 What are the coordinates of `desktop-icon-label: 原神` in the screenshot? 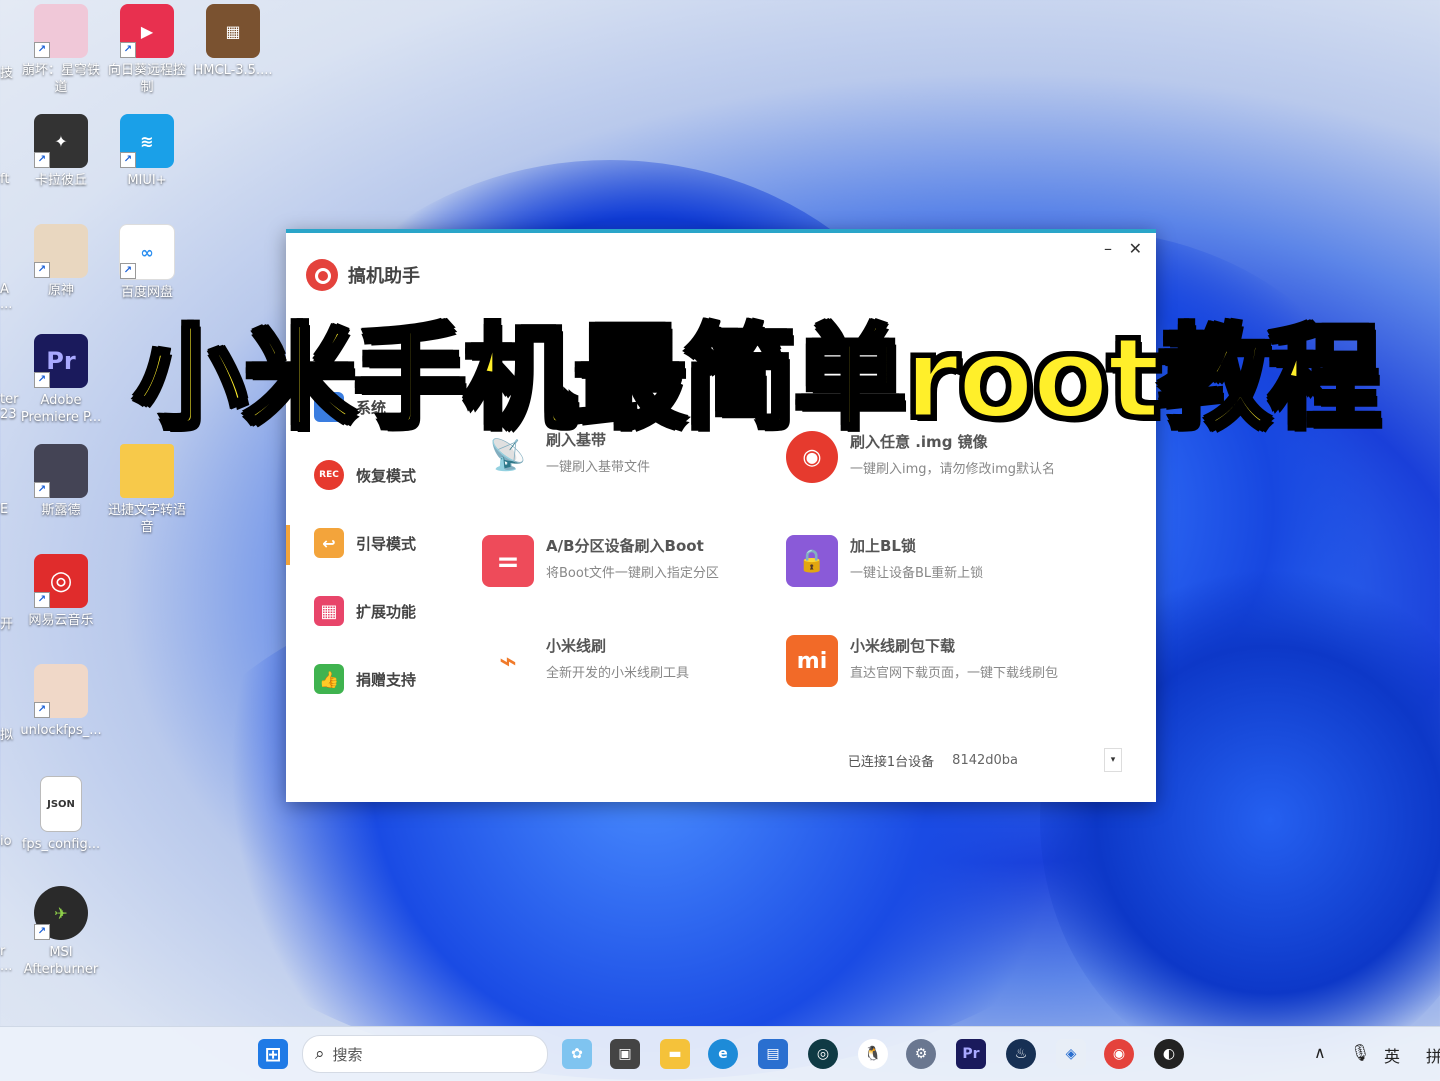 It's located at (60, 290).